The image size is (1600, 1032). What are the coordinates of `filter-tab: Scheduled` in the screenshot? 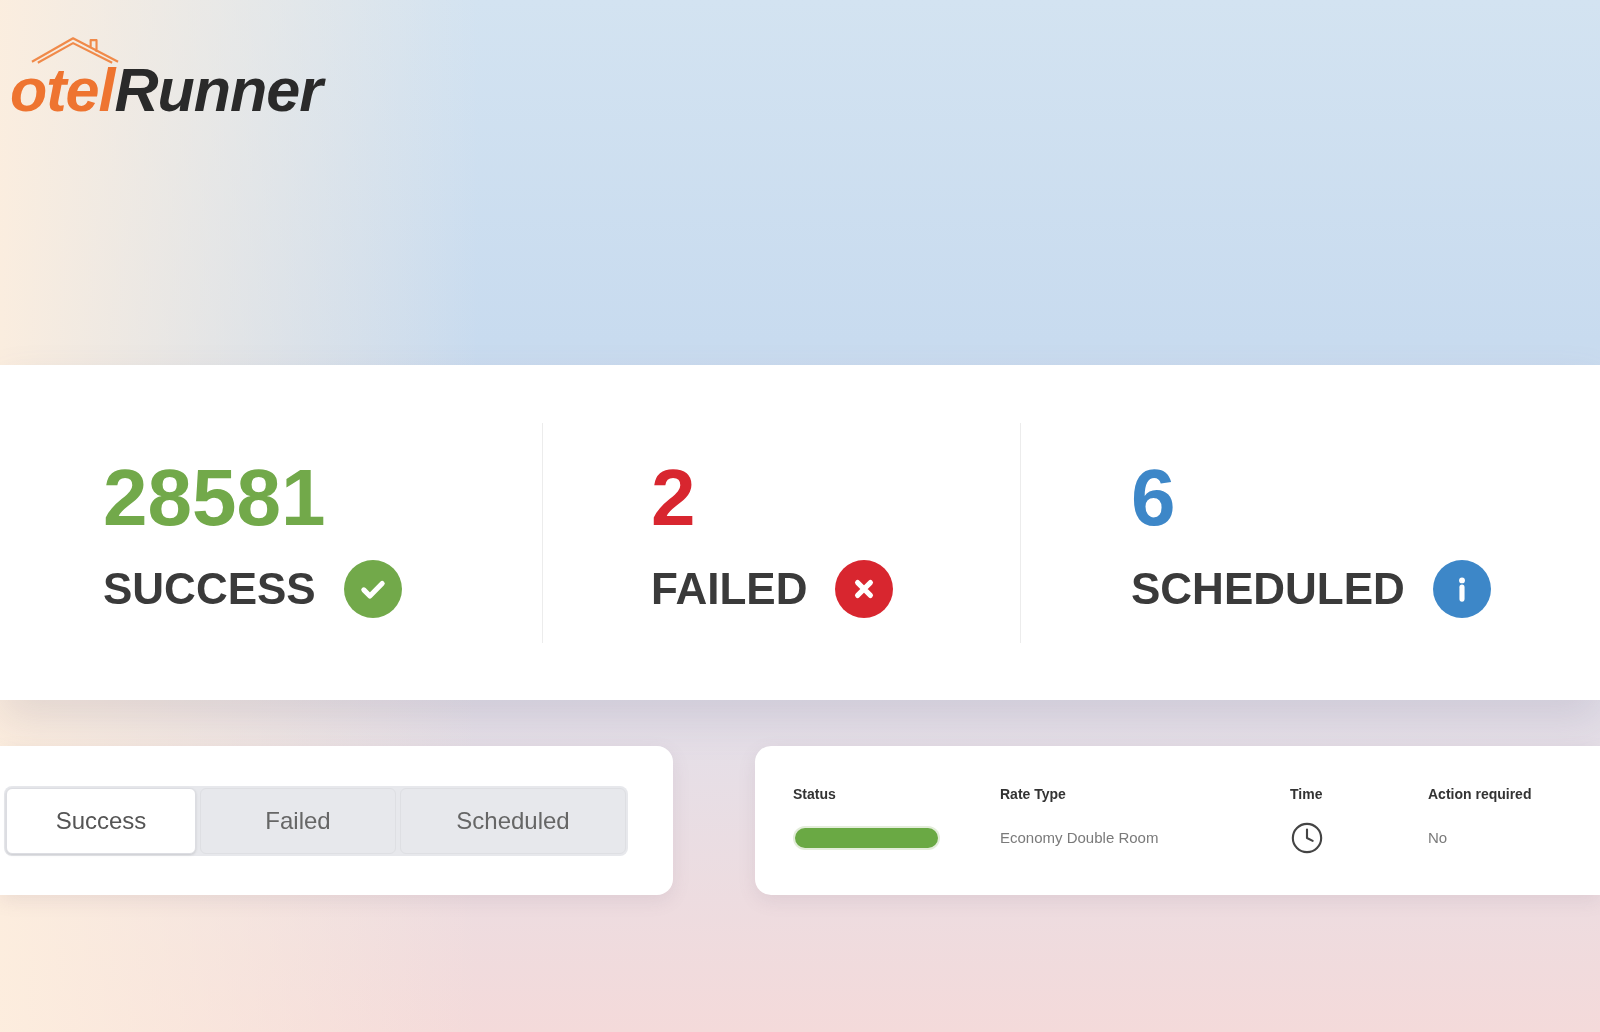 It's located at (513, 820).